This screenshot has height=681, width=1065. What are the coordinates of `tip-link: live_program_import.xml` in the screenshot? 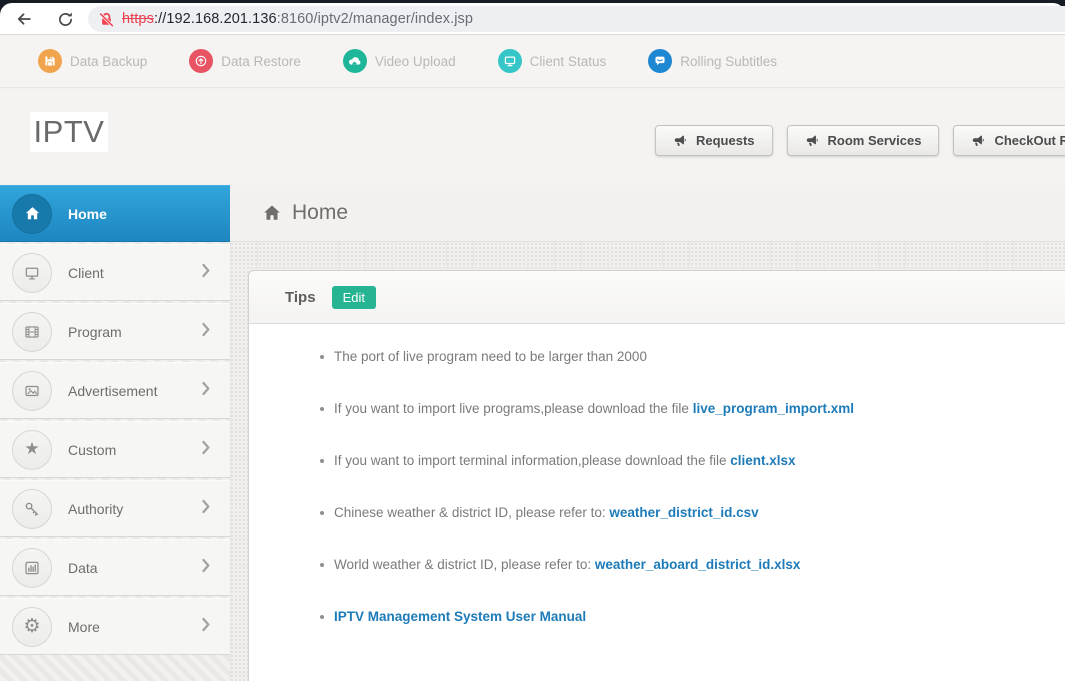 It's located at (773, 408).